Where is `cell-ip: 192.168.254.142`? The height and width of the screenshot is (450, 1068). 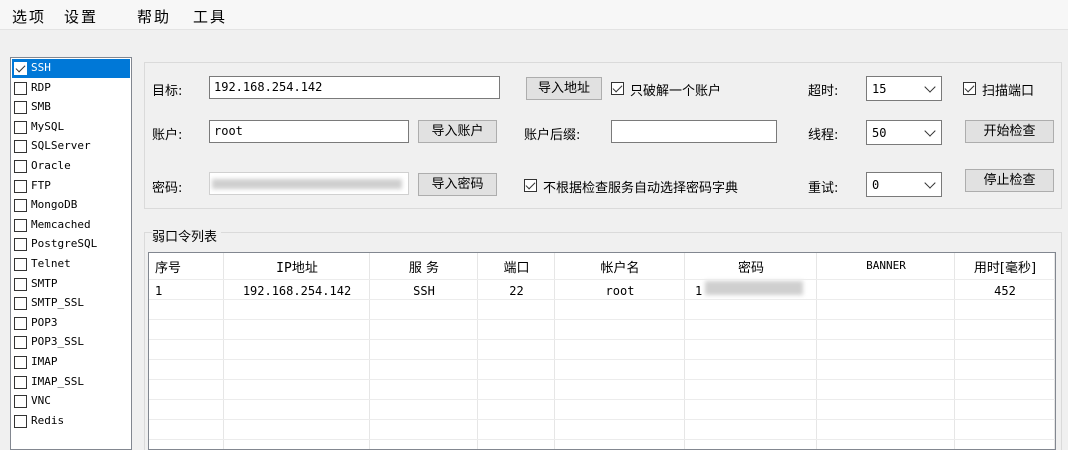 cell-ip: 192.168.254.142 is located at coordinates (297, 291).